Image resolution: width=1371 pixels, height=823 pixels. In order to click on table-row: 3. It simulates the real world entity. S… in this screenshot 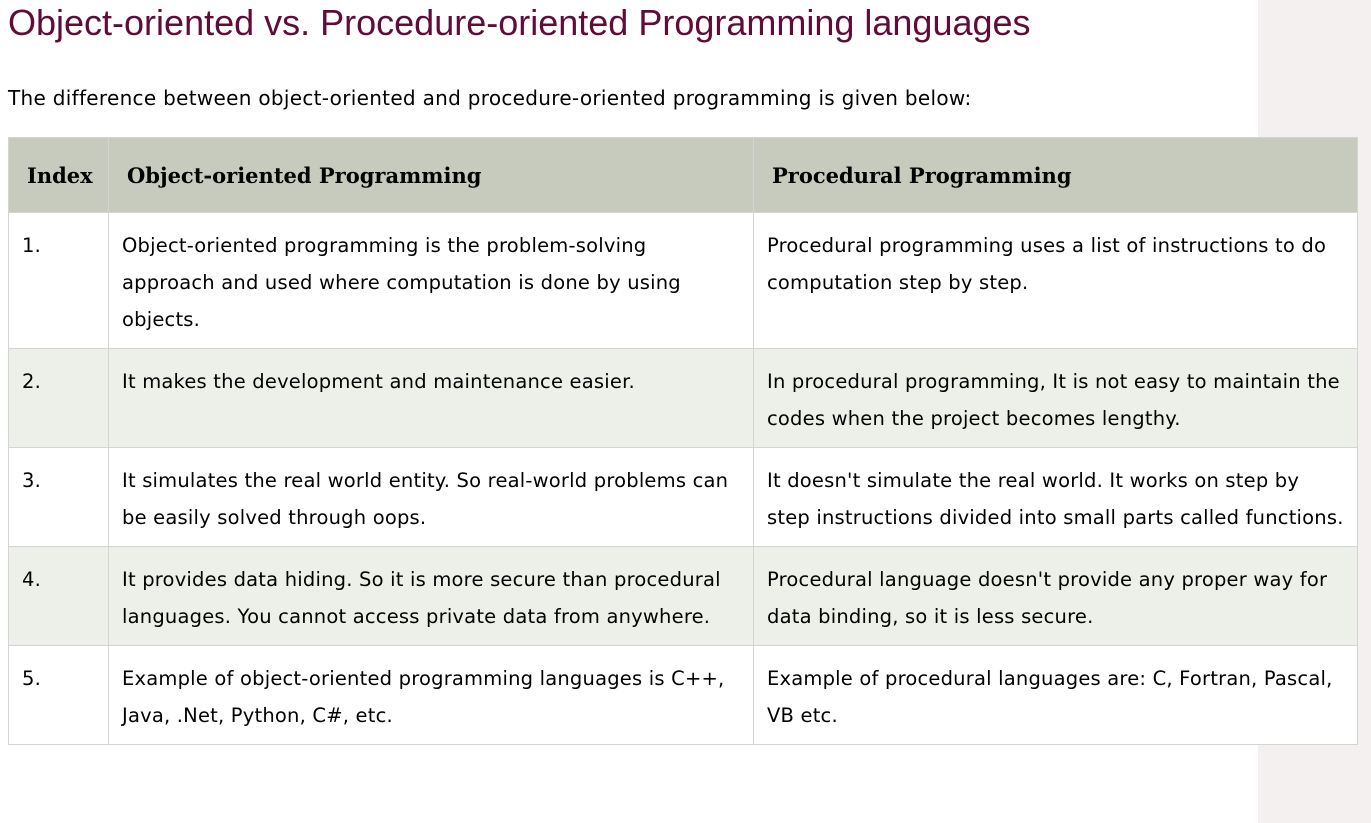, I will do `click(683, 497)`.